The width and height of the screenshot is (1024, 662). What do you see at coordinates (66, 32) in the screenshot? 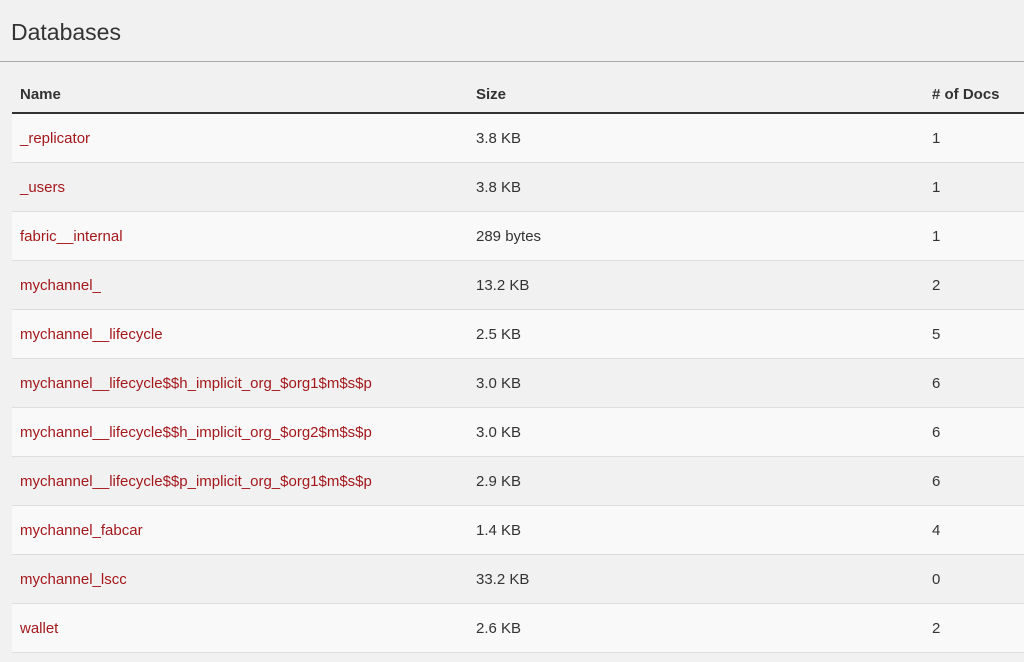
I see `page-title: Databases` at bounding box center [66, 32].